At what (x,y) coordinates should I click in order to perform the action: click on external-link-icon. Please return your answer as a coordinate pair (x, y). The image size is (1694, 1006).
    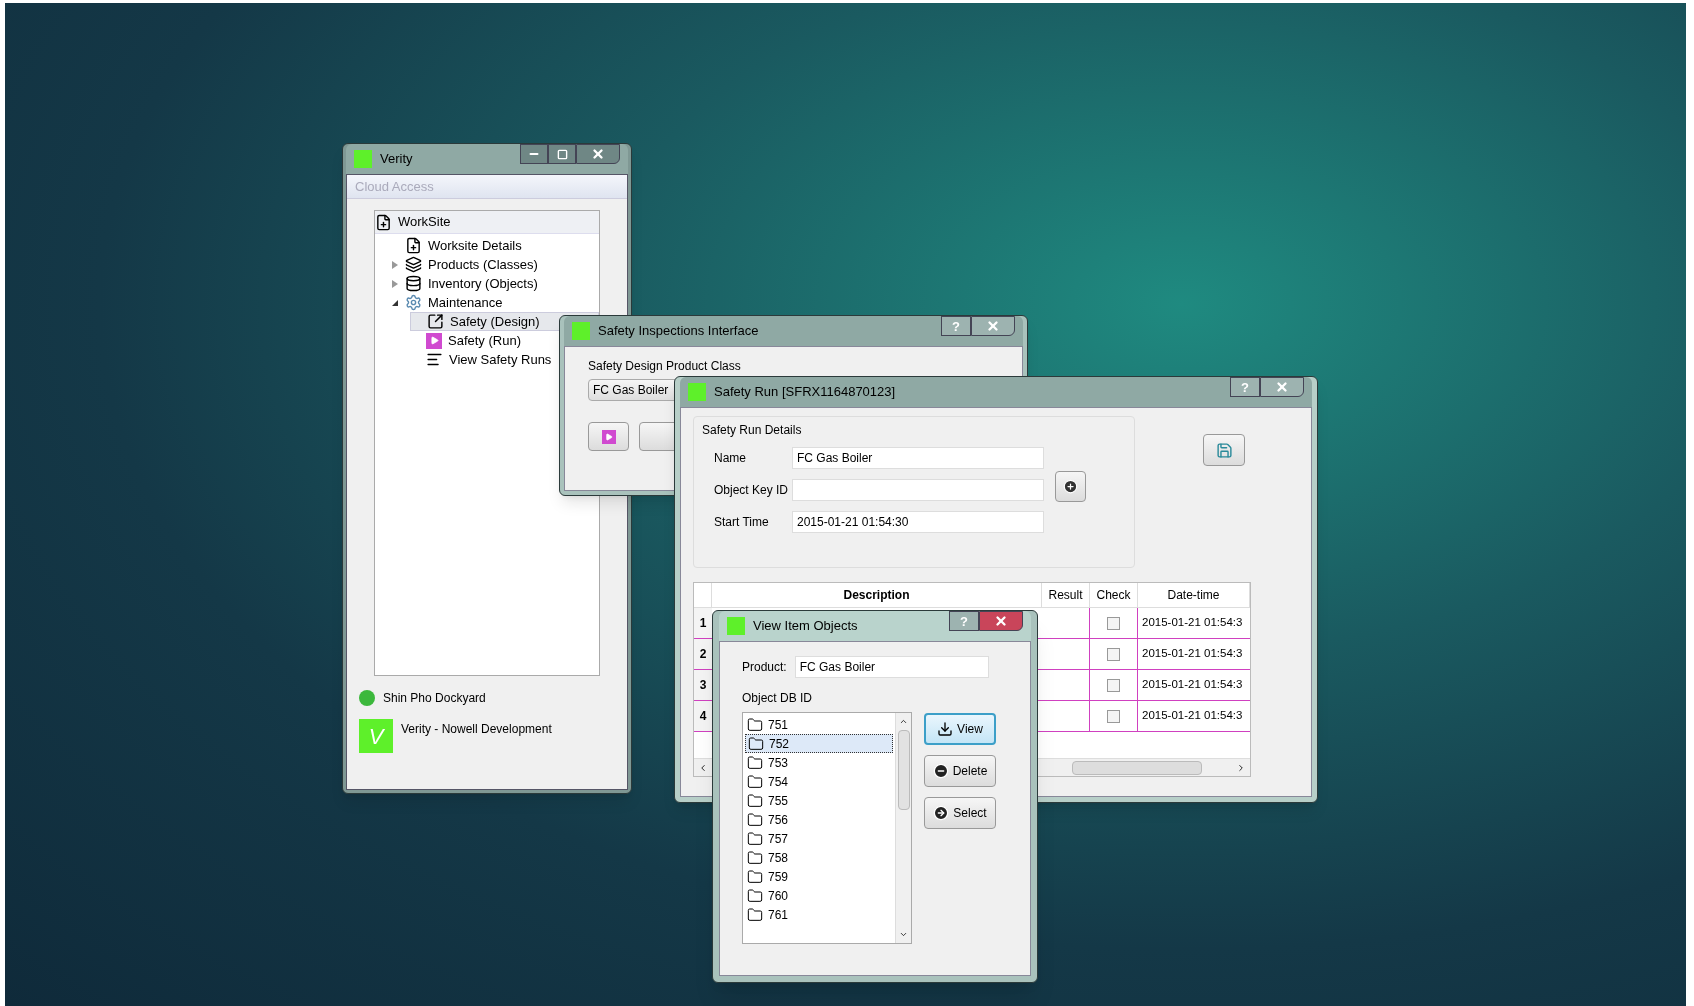
    Looking at the image, I should click on (435, 321).